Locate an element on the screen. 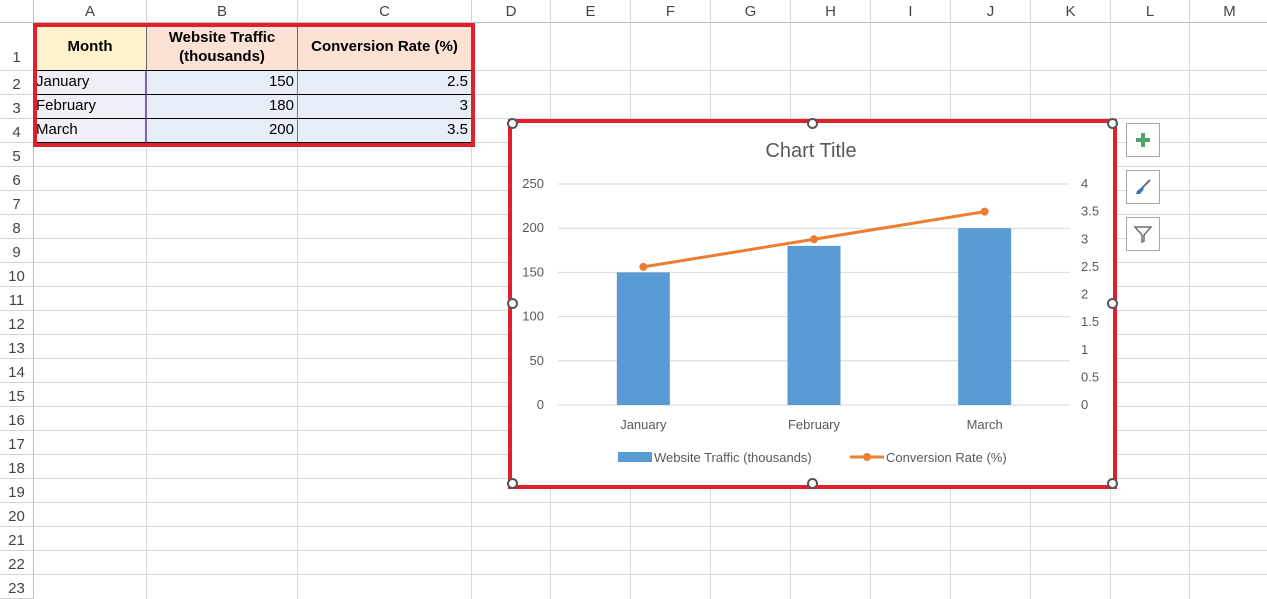 This screenshot has height=599, width=1267. y-left-tick-label: 200 is located at coordinates (533, 227).